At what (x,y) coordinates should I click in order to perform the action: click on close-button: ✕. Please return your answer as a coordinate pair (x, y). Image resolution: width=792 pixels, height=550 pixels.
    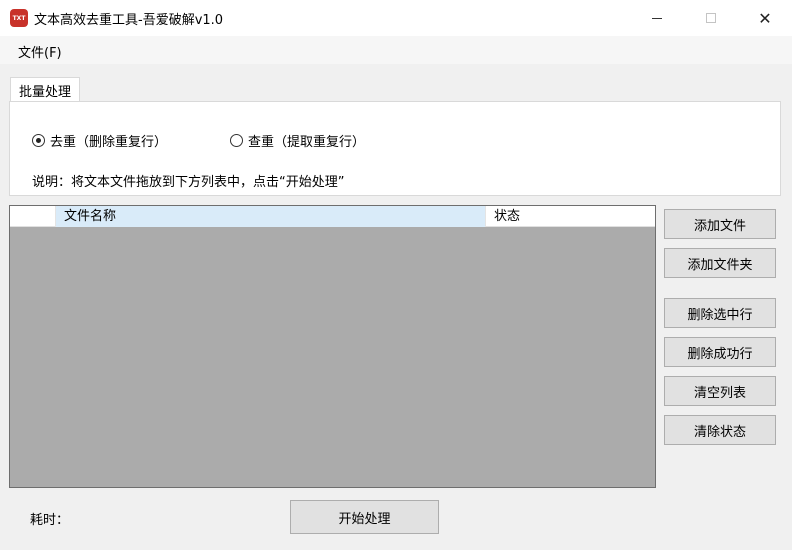
    Looking at the image, I should click on (765, 18).